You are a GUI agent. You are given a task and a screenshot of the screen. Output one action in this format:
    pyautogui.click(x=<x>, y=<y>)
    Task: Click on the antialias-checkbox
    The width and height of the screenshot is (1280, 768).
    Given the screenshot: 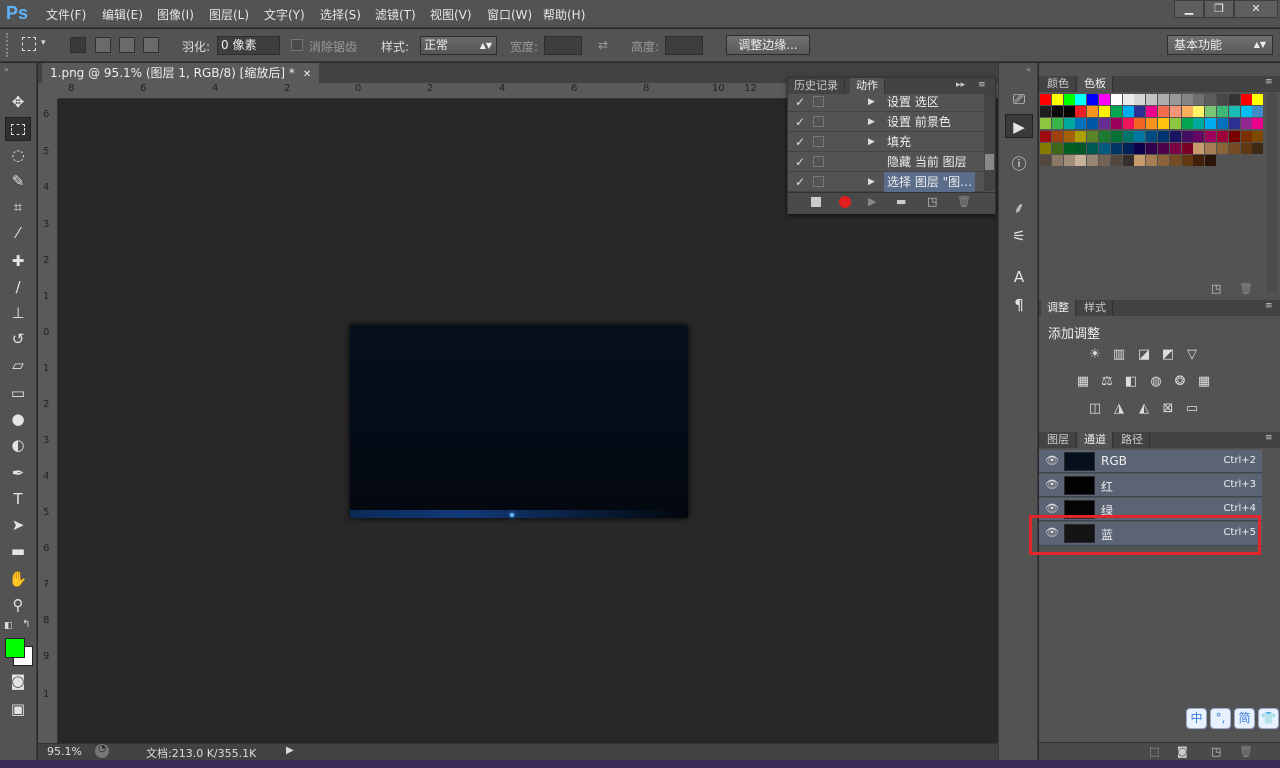 What is the action you would take?
    pyautogui.click(x=297, y=45)
    